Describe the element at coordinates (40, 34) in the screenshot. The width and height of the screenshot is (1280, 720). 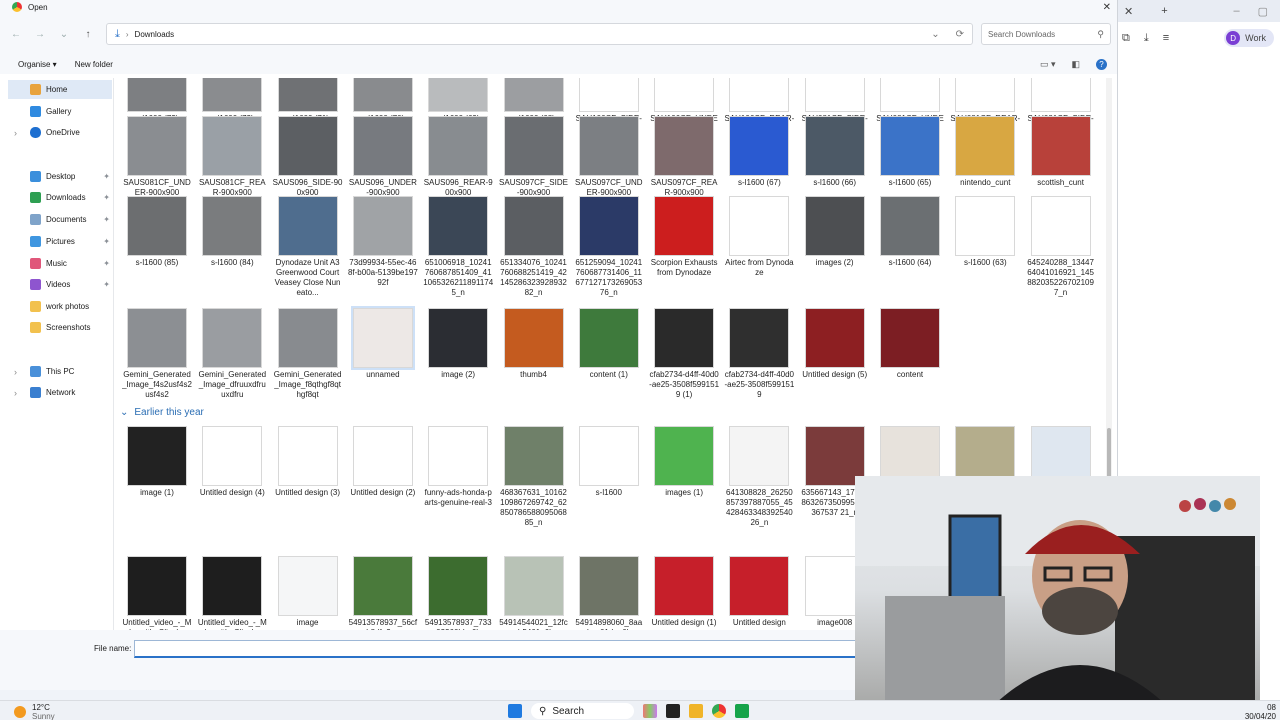
I see `forward-arrow-icon: →` at that location.